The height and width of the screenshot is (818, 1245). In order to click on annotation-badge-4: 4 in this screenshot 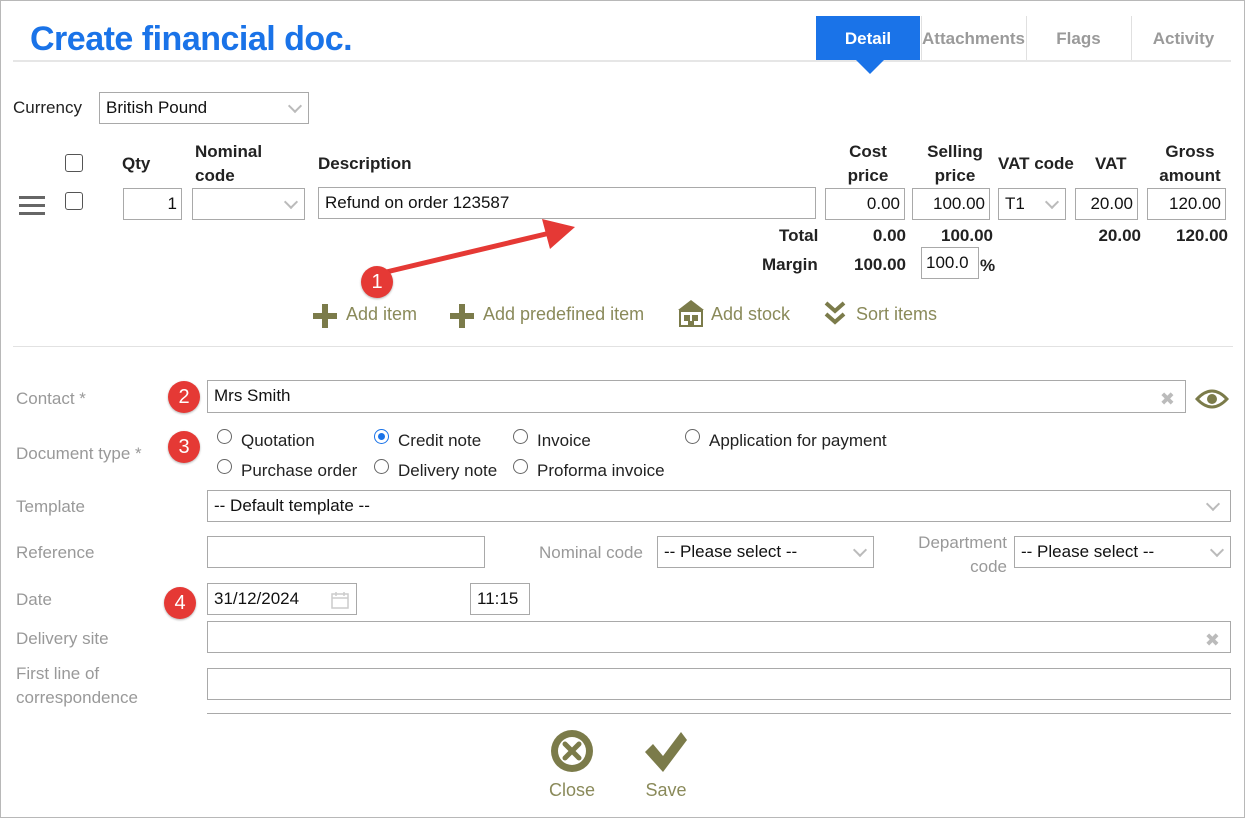, I will do `click(180, 603)`.